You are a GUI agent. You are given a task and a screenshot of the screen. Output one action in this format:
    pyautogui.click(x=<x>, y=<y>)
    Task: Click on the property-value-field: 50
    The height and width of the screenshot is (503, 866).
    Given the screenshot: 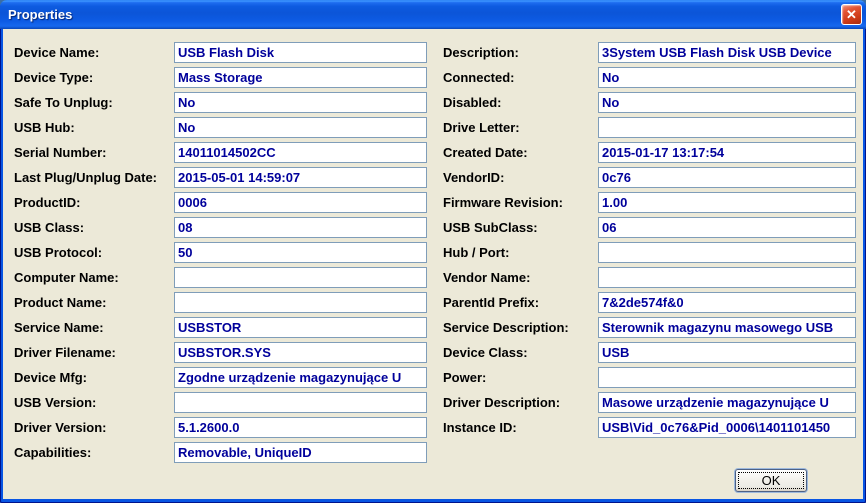 What is the action you would take?
    pyautogui.click(x=300, y=252)
    